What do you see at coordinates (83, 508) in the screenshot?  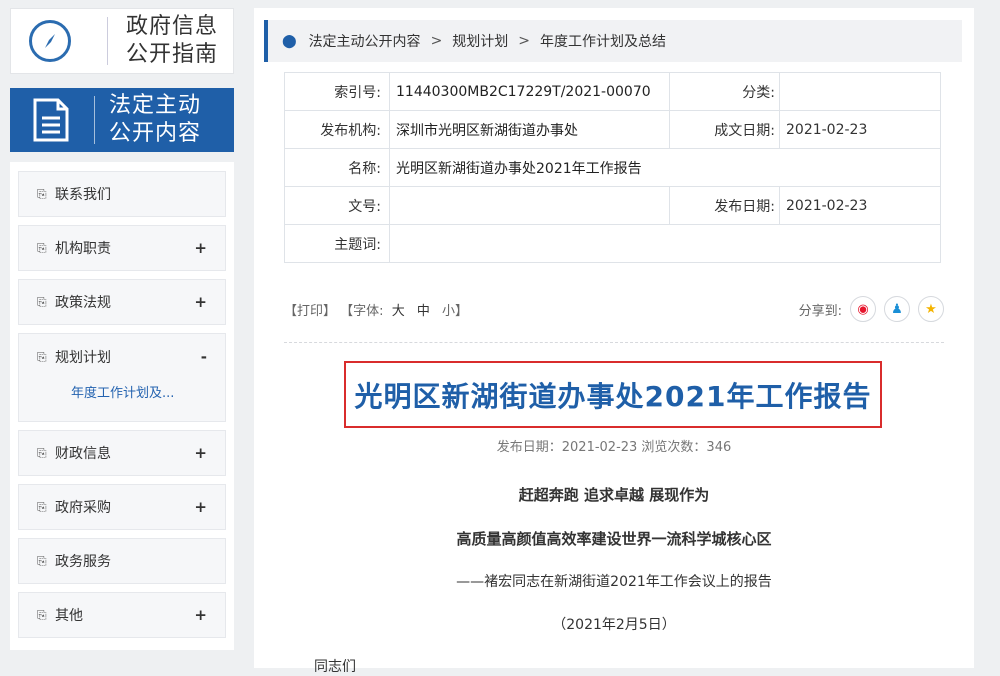 I see `sidebar-item-label: 政府采购` at bounding box center [83, 508].